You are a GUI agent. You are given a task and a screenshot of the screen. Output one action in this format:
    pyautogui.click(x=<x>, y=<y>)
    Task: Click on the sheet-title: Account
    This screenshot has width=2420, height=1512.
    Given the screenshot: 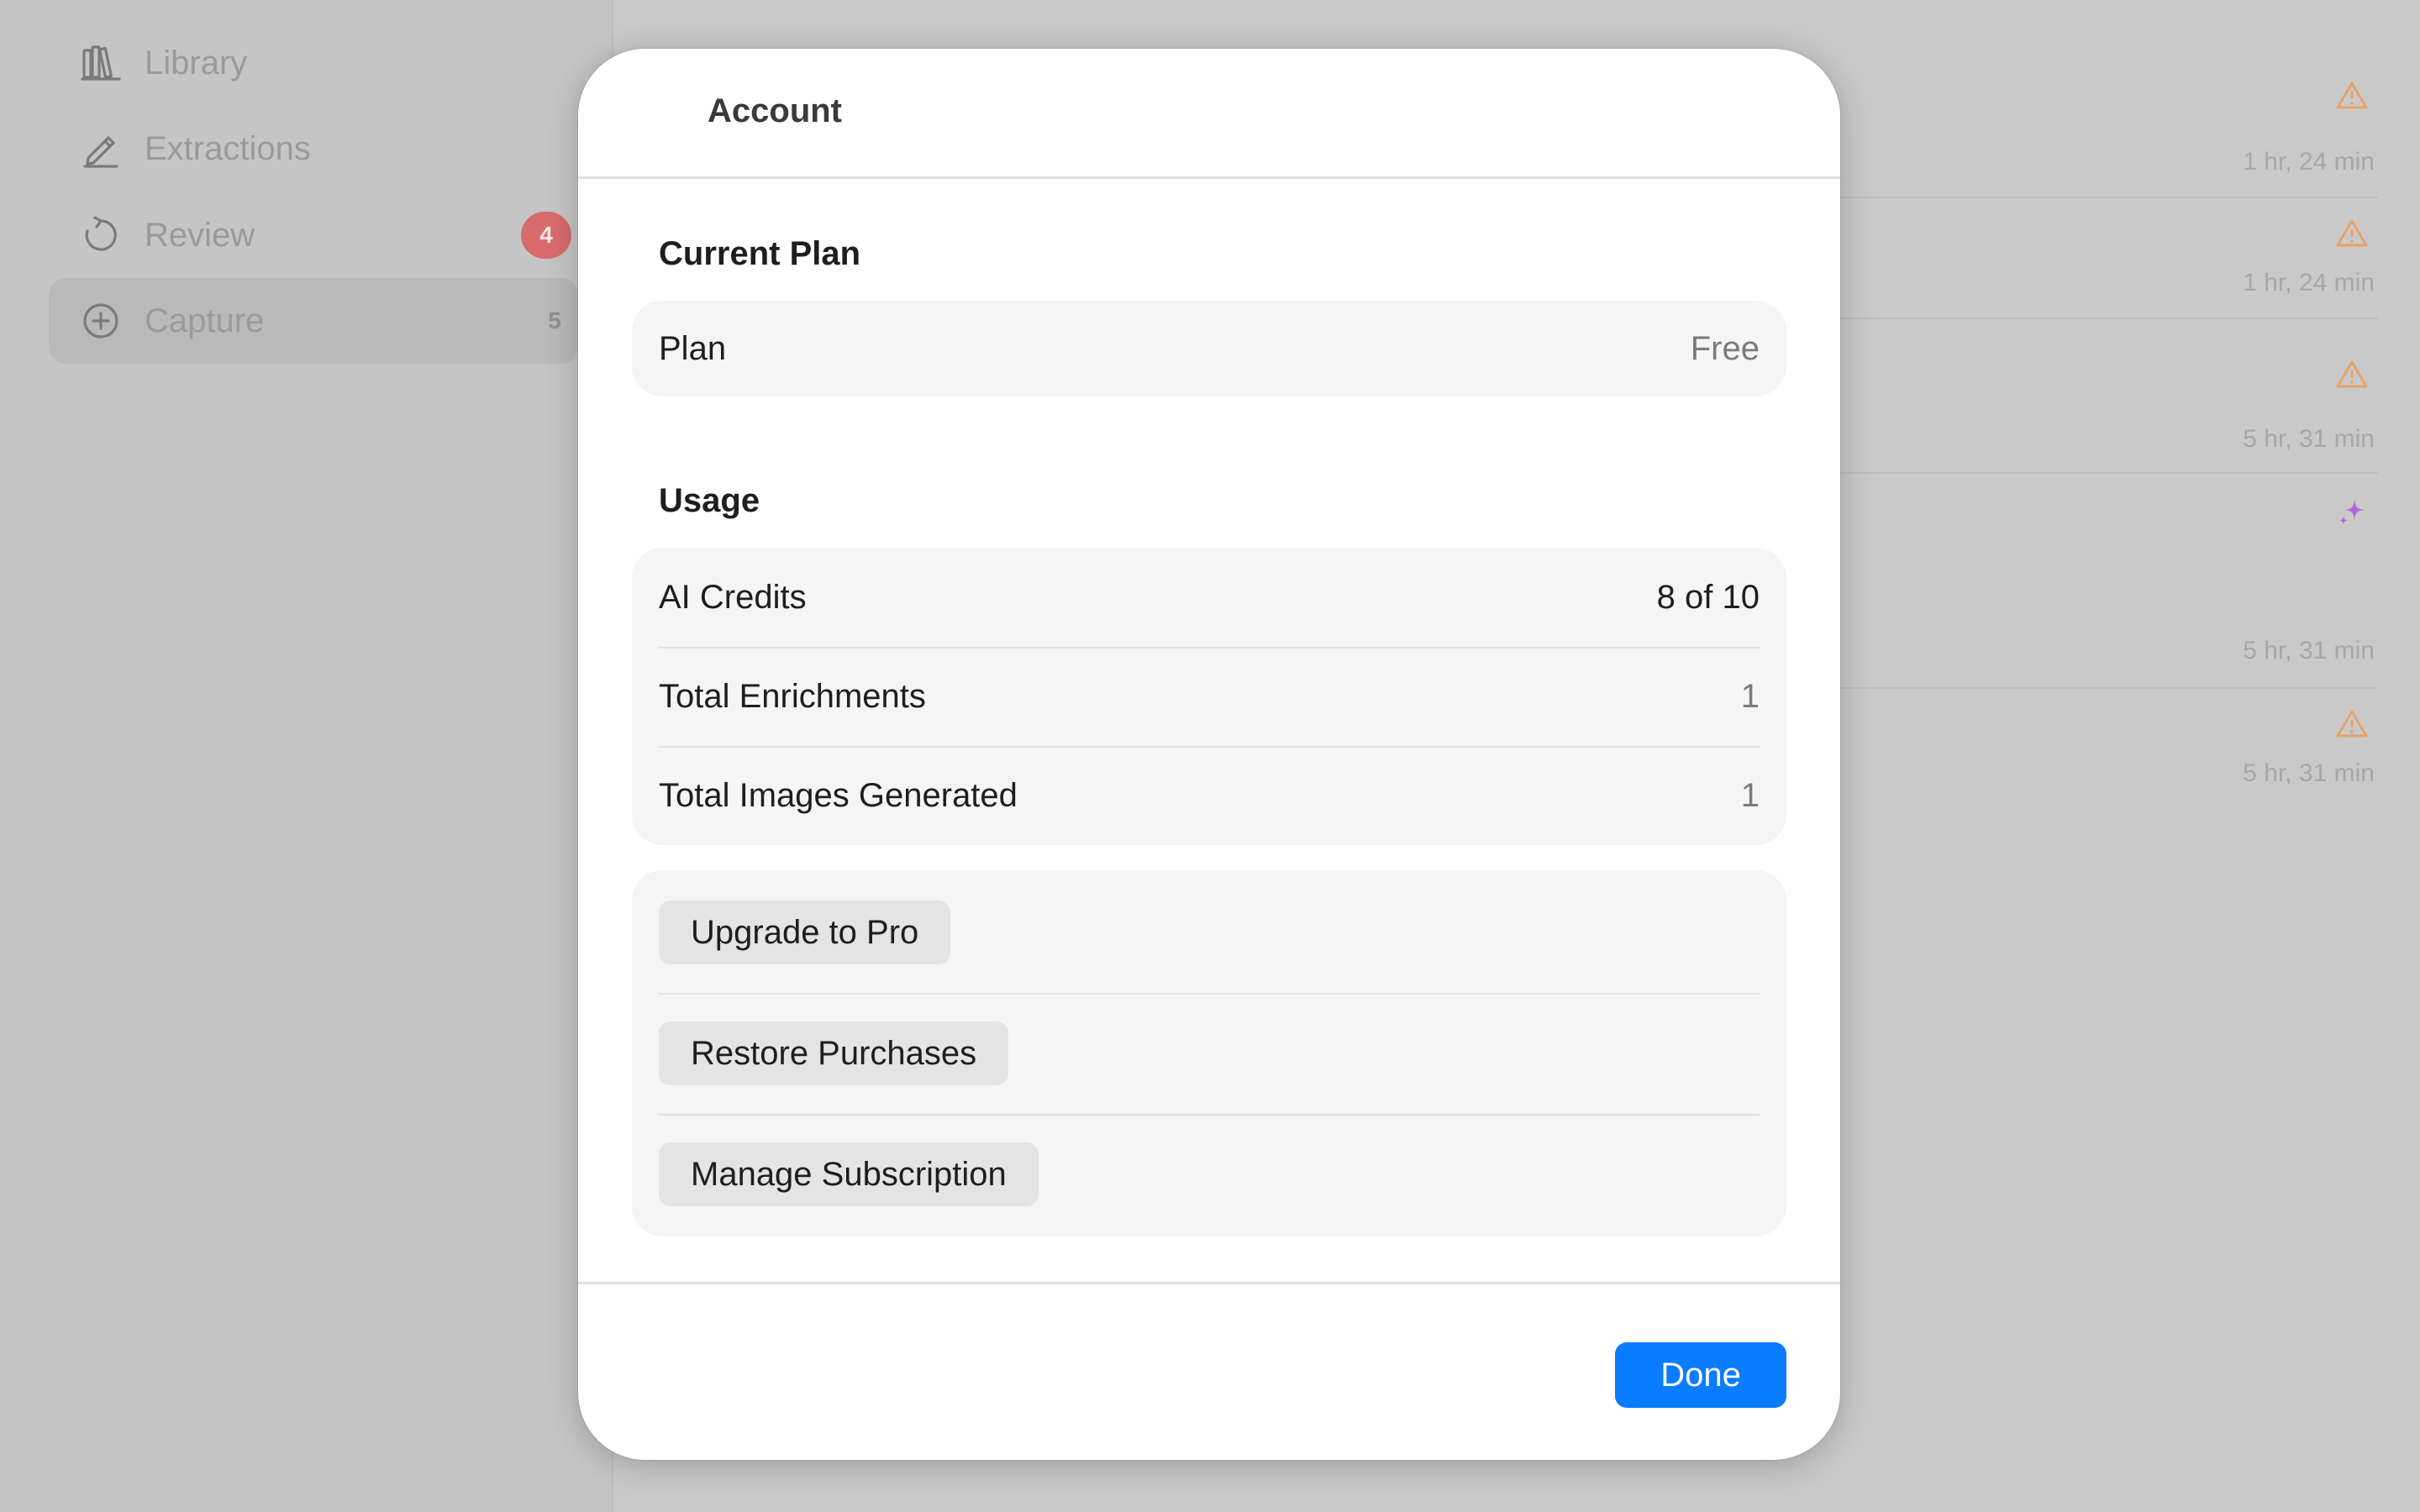 What is the action you would take?
    pyautogui.click(x=775, y=110)
    